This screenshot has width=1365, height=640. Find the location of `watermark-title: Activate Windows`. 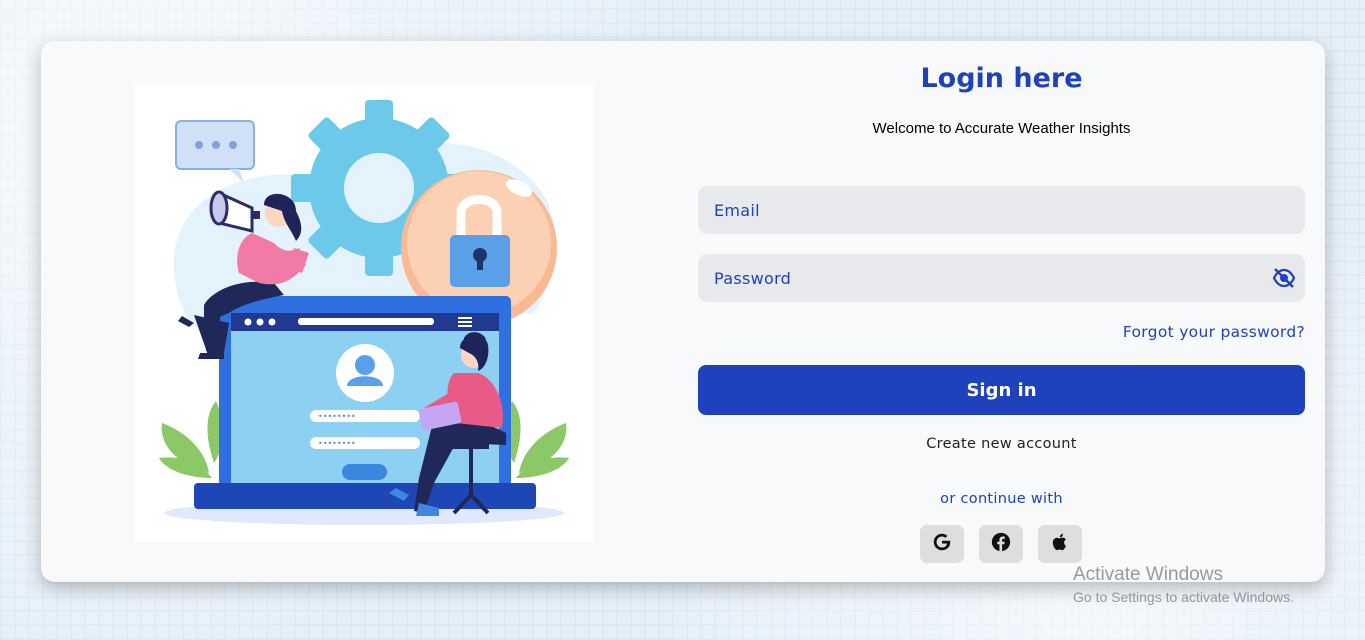

watermark-title: Activate Windows is located at coordinates (1148, 574).